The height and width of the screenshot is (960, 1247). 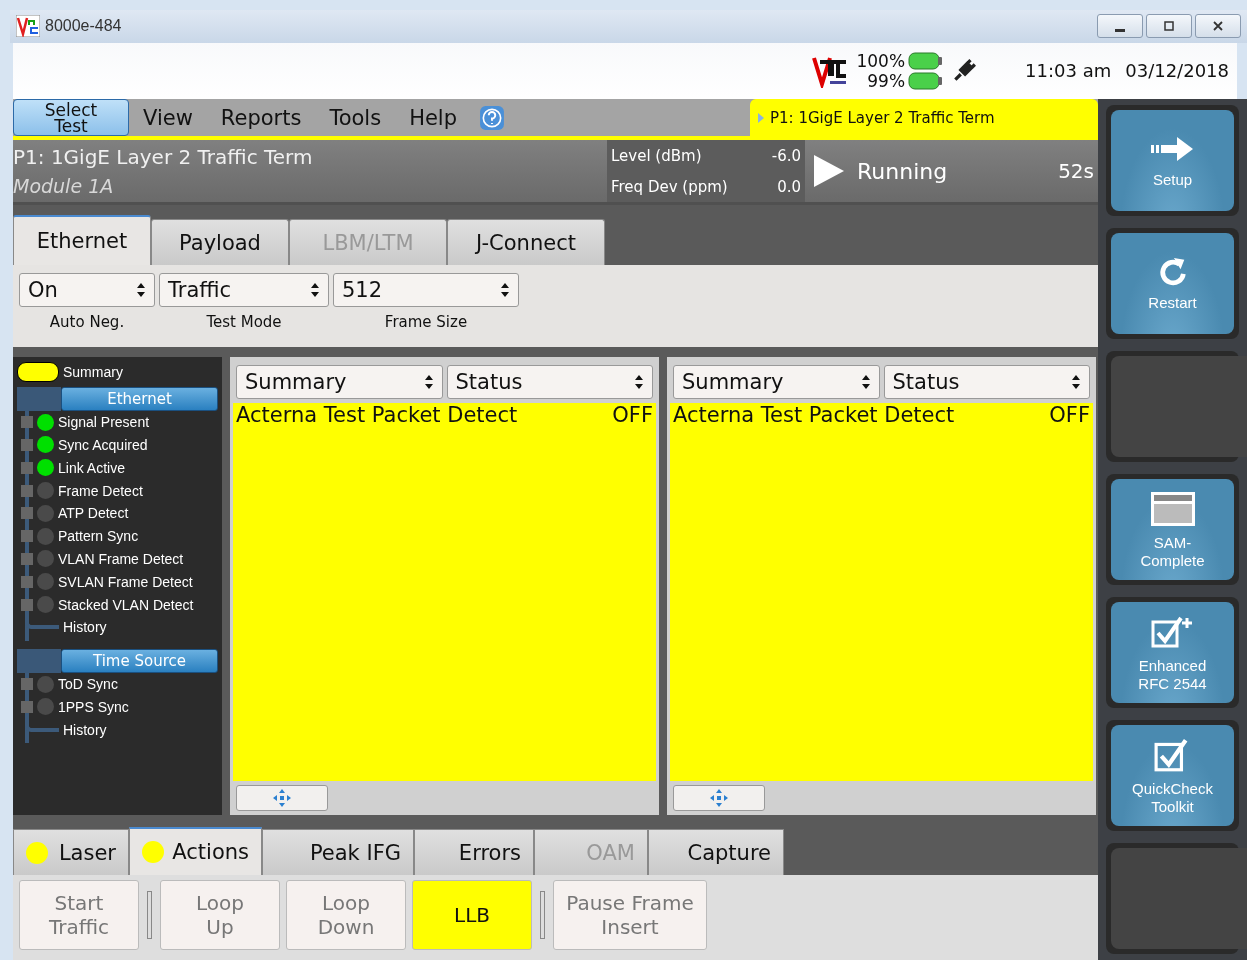 I want to click on tree-item: VLAN Frame Detect, so click(x=121, y=558).